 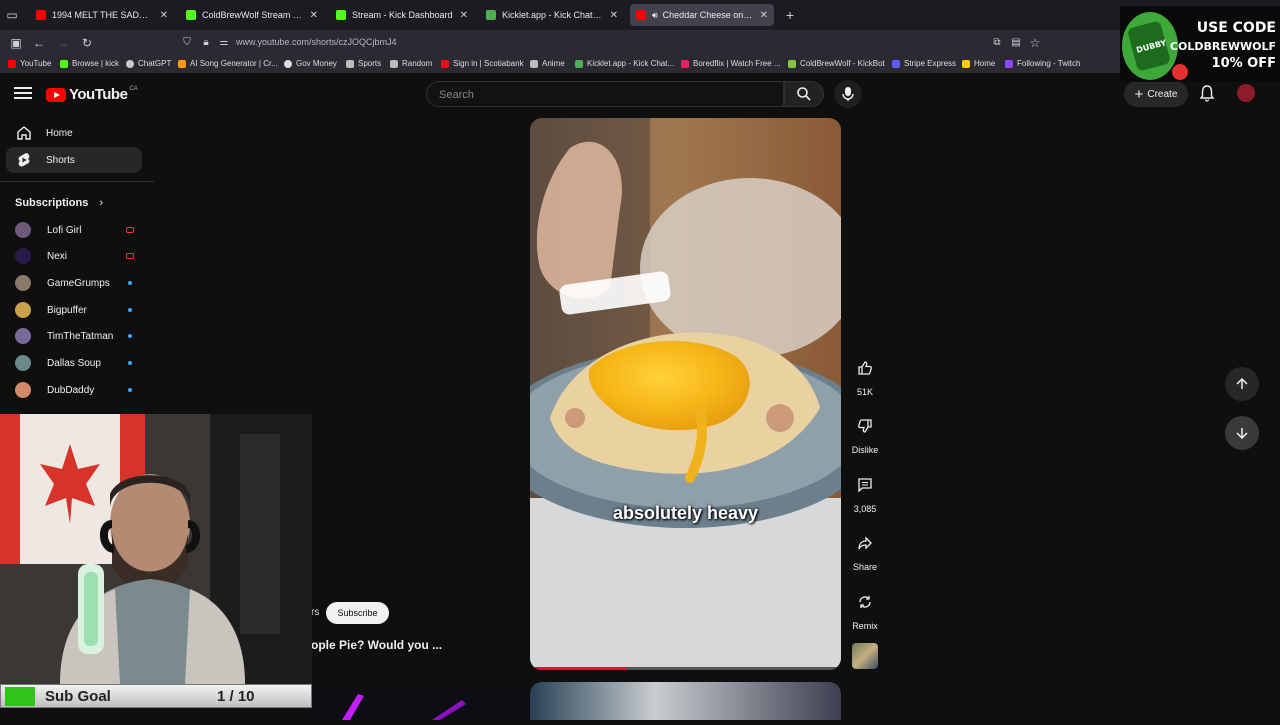 I want to click on voice-search-button, so click(x=848, y=94).